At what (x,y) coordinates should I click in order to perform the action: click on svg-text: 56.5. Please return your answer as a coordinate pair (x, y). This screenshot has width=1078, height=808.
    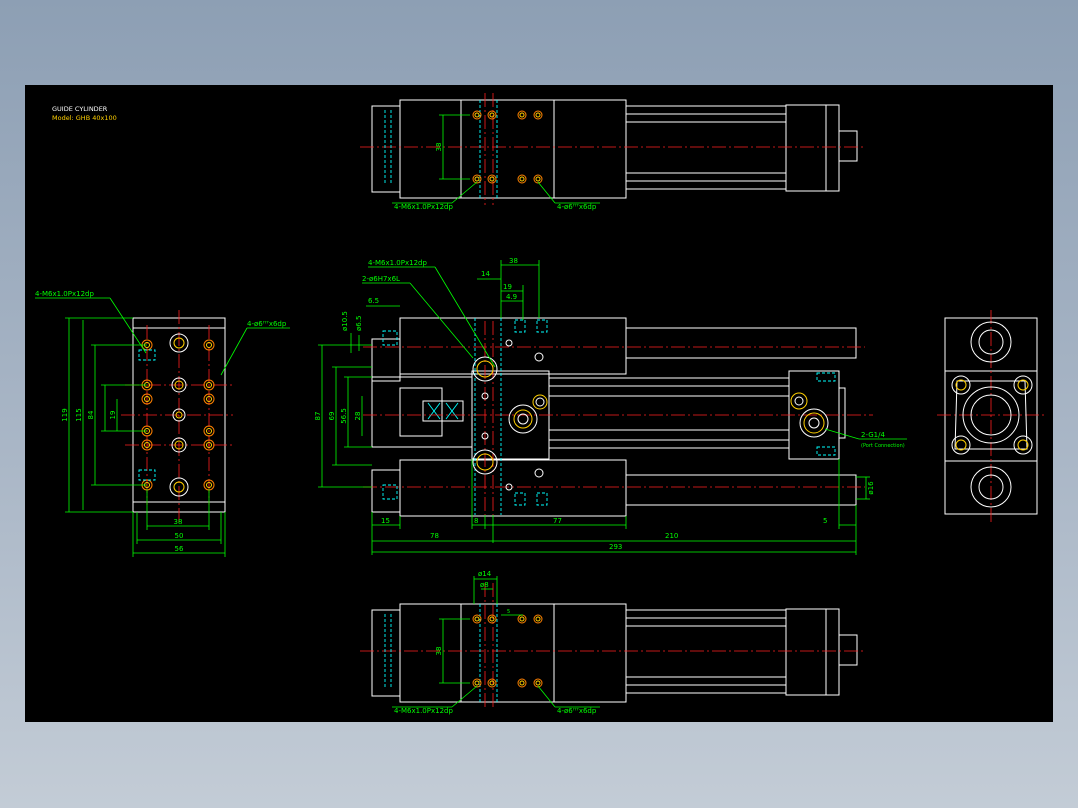
    Looking at the image, I should click on (344, 416).